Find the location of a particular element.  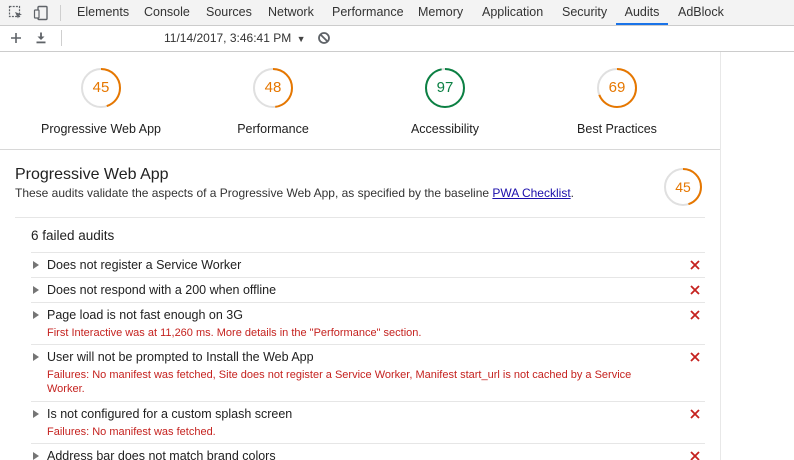

audit-title: Does not respond with a 200 when offline is located at coordinates (162, 290).